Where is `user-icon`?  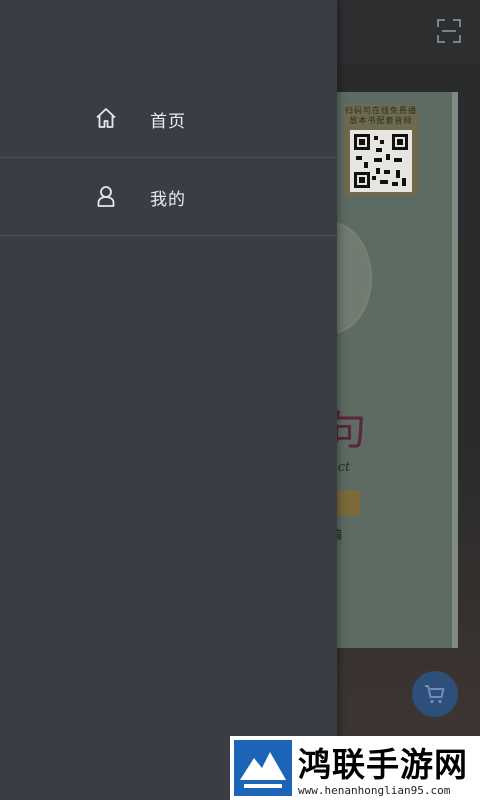
user-icon is located at coordinates (106, 196).